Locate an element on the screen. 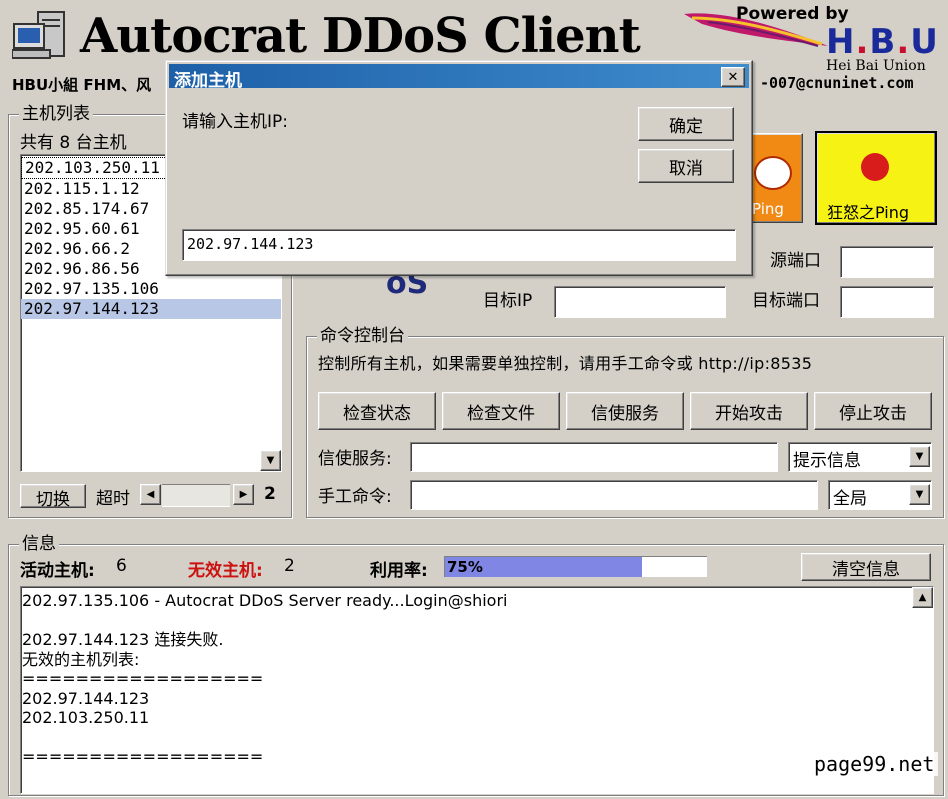 The width and height of the screenshot is (948, 799). powered-by-label: Powered by is located at coordinates (792, 14).